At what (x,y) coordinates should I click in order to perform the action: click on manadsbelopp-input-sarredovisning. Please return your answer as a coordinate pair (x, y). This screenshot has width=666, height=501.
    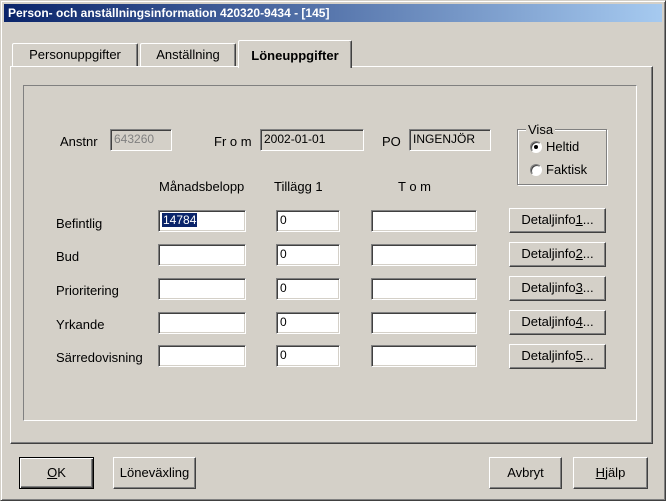
    Looking at the image, I should click on (202, 356).